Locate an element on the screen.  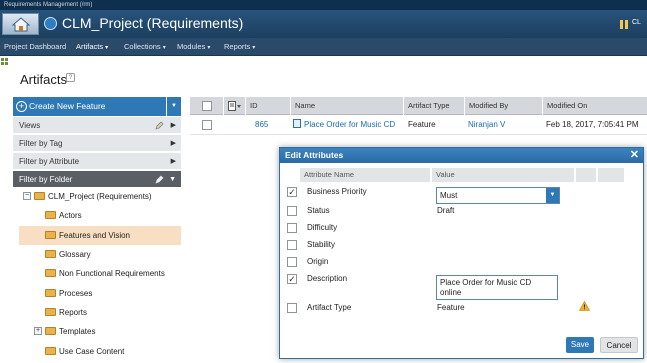
dialog-title: Edit Attributes is located at coordinates (314, 155).